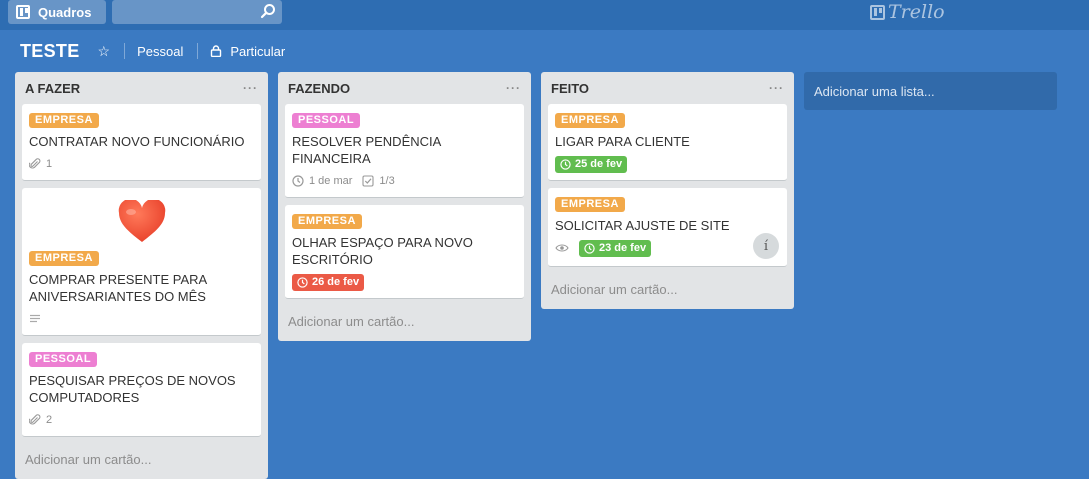 This screenshot has height=479, width=1089. What do you see at coordinates (622, 141) in the screenshot?
I see `card-title: LIGAR PARA CLIENTE` at bounding box center [622, 141].